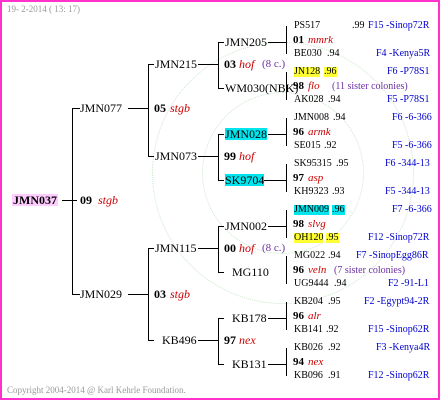 The image size is (440, 400). Describe the element at coordinates (317, 224) in the screenshot. I see `gen3-tag: slvg` at that location.